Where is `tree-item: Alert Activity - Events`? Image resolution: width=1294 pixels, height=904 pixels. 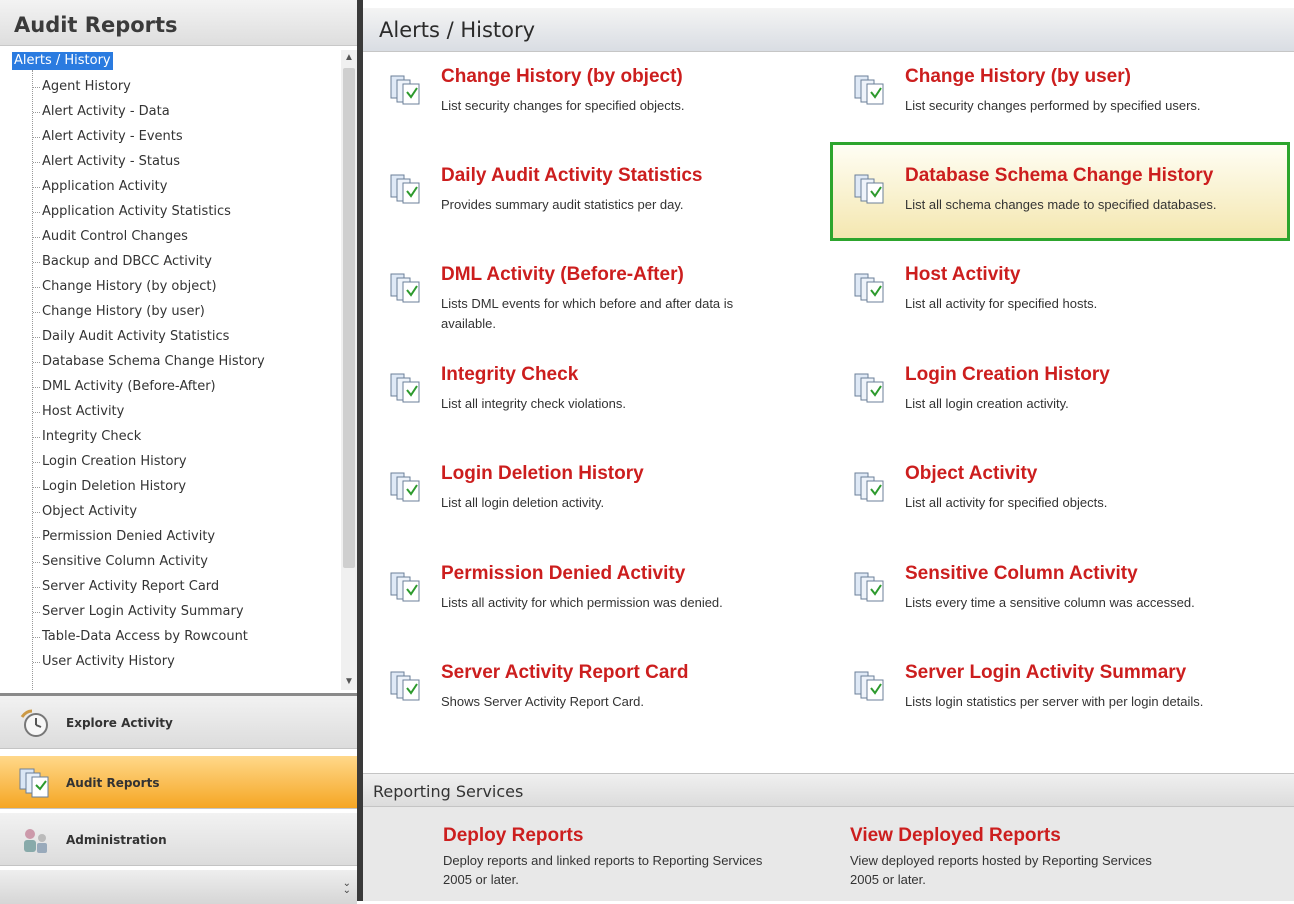
tree-item: Alert Activity - Events is located at coordinates (108, 137).